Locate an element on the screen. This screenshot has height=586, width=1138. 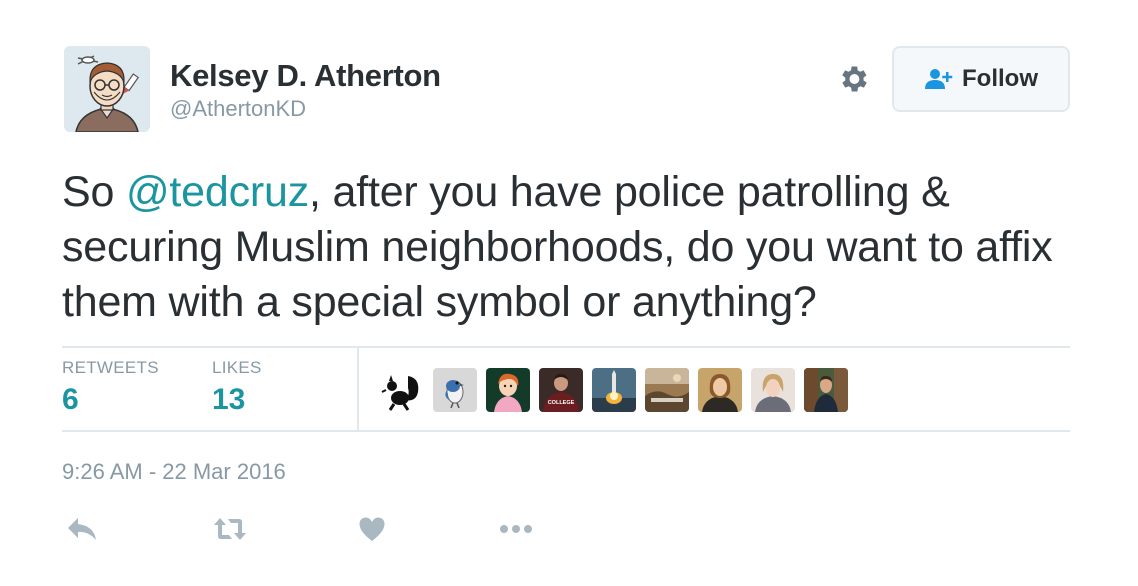
stats-separator is located at coordinates (358, 389).